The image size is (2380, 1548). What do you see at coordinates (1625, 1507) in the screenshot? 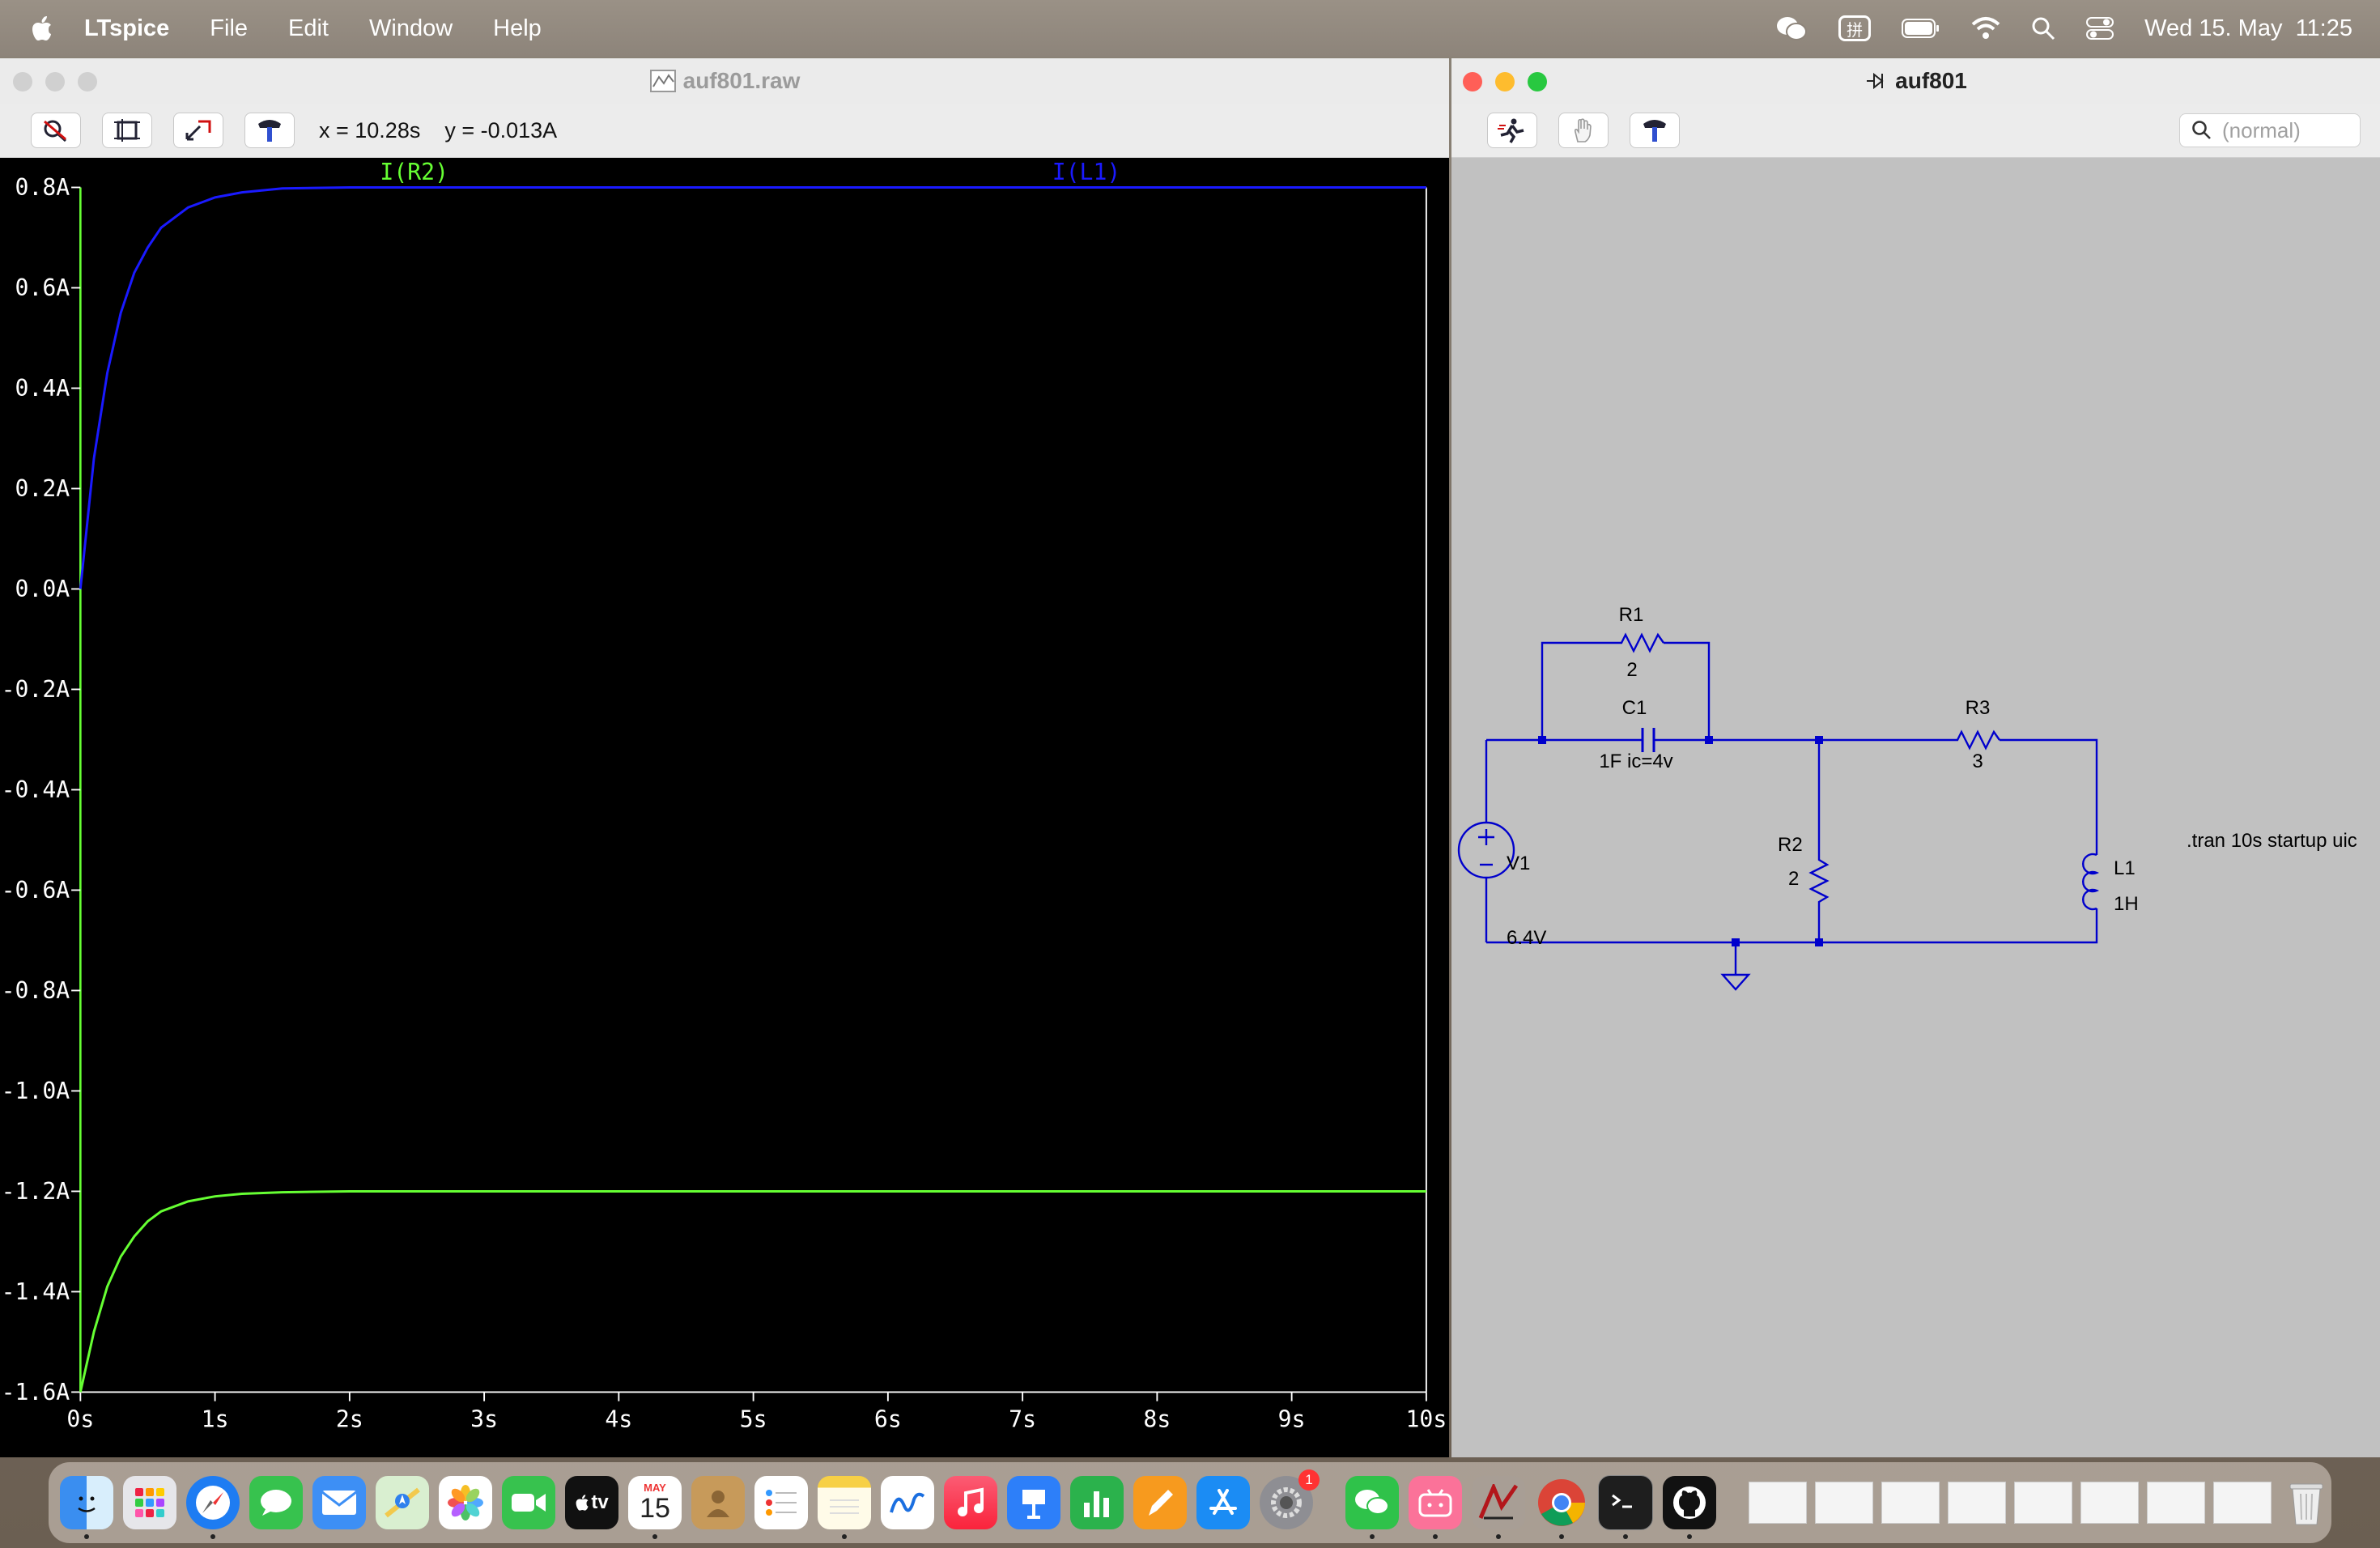
I see `dock-terminal` at bounding box center [1625, 1507].